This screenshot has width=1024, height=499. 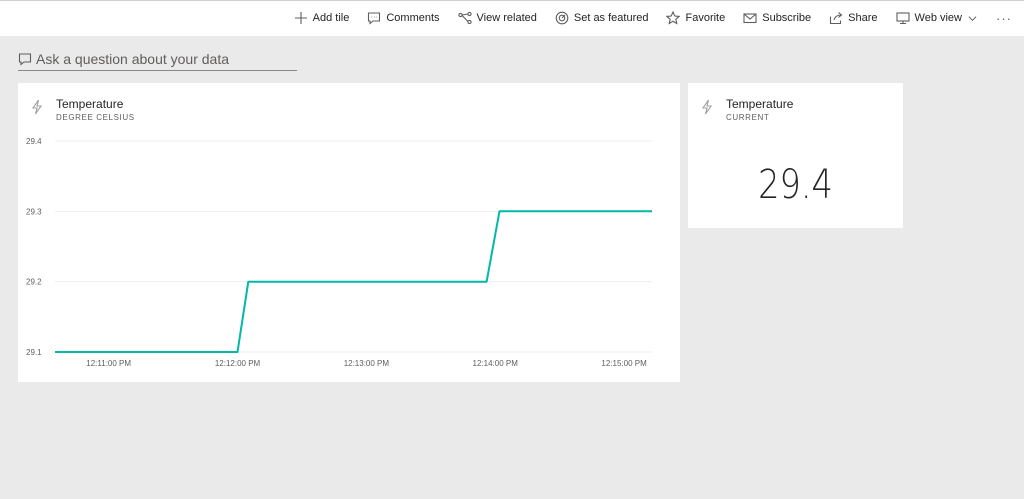 What do you see at coordinates (331, 18) in the screenshot?
I see `add-tile-label: Add tile` at bounding box center [331, 18].